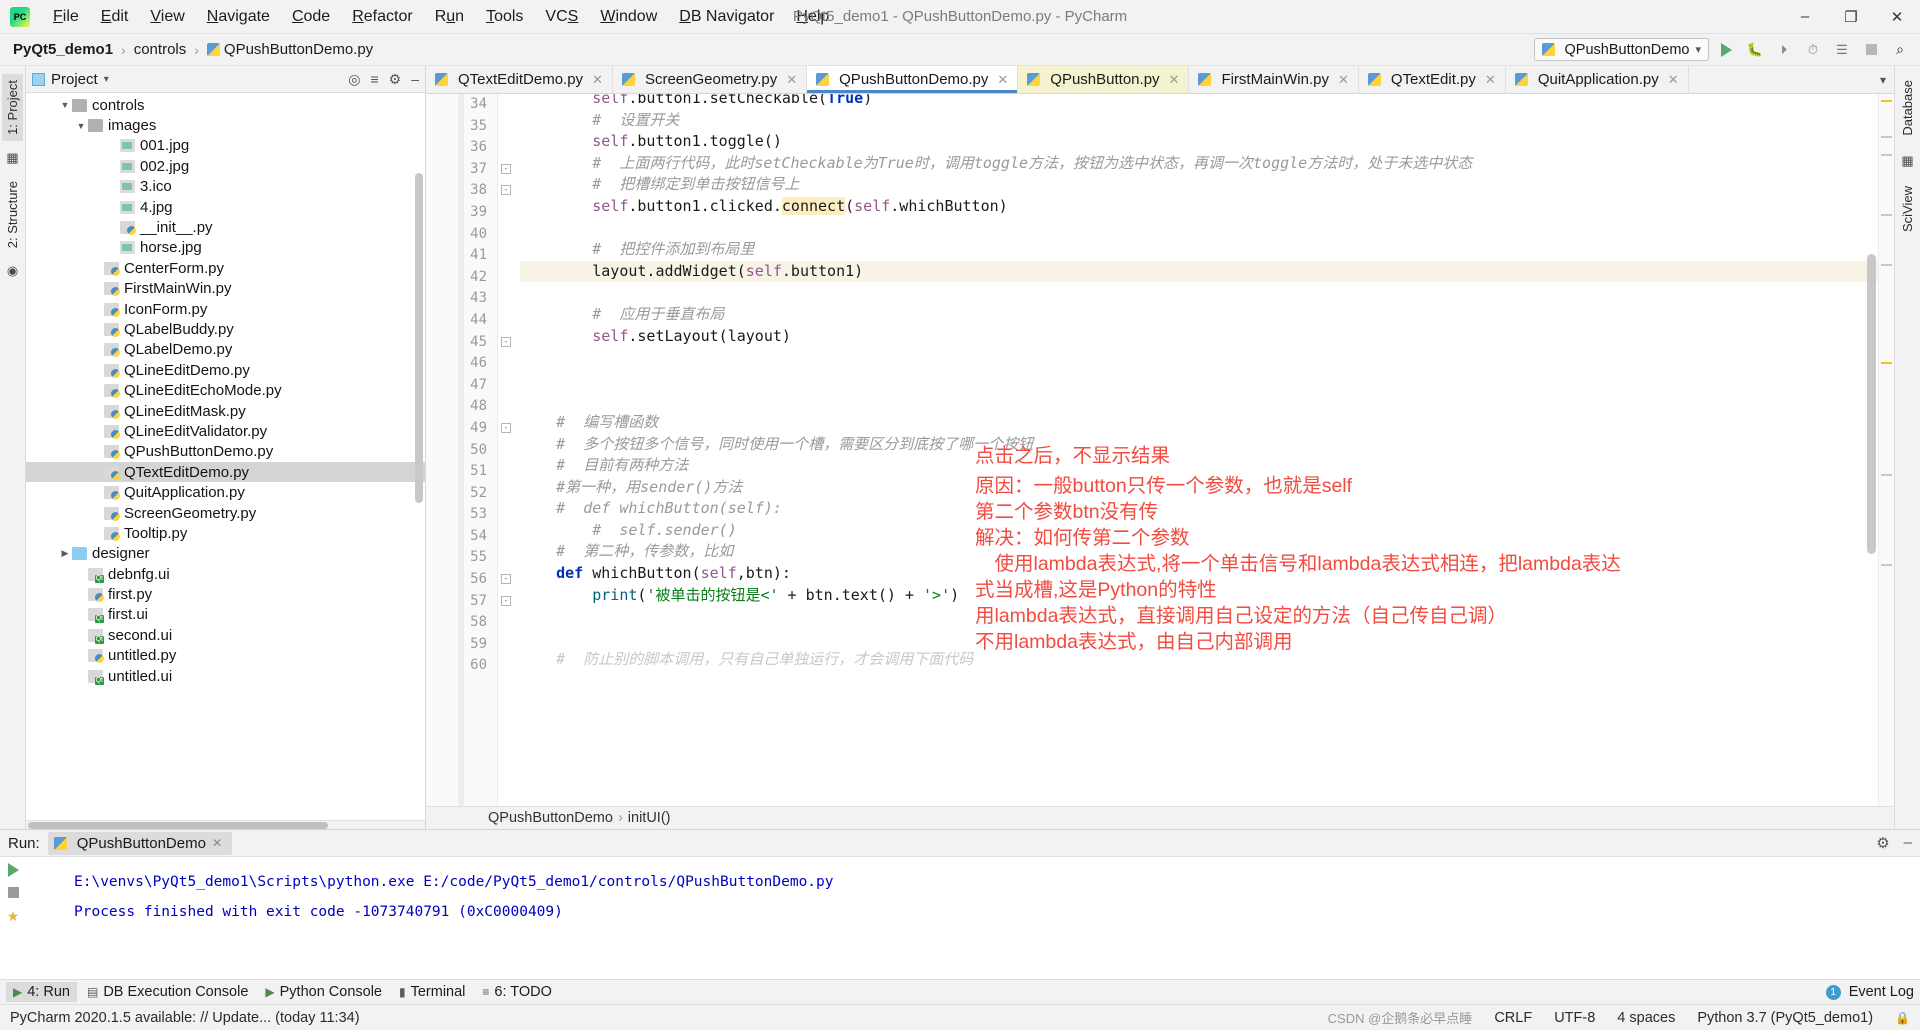 The height and width of the screenshot is (1030, 1920). I want to click on code-line: # 把槽绑定到单击按钮信号上, so click(1199, 185).